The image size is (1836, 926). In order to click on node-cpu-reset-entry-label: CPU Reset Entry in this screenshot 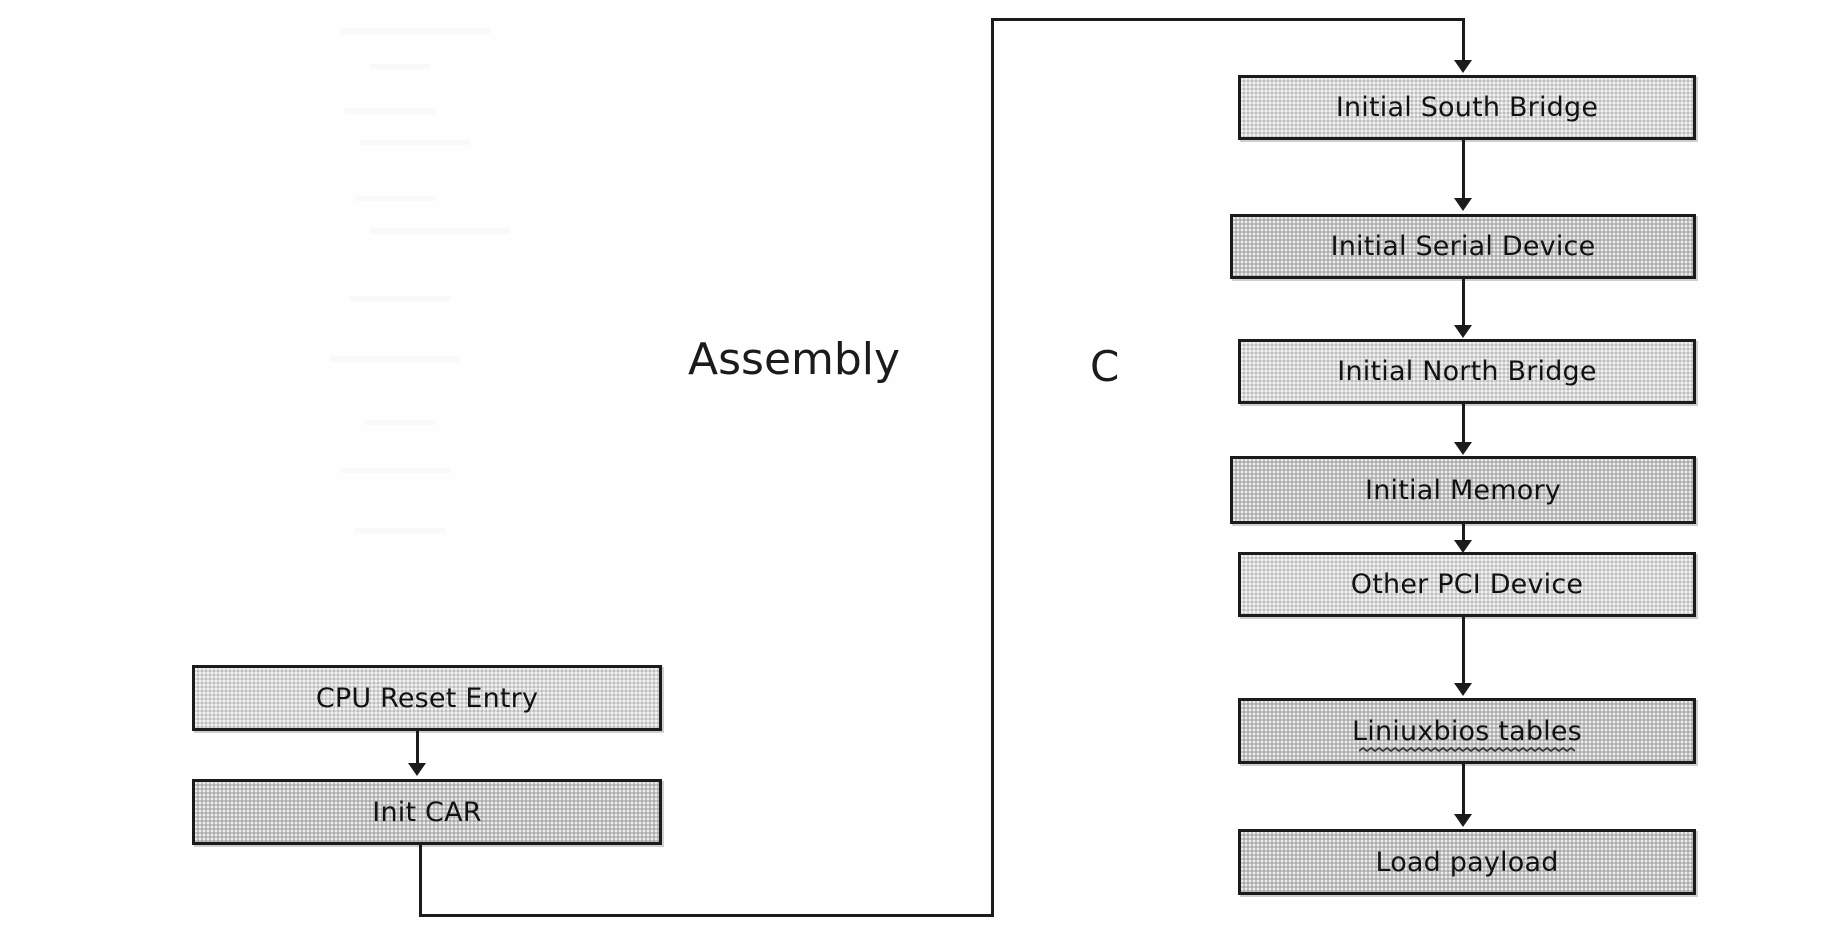, I will do `click(427, 698)`.